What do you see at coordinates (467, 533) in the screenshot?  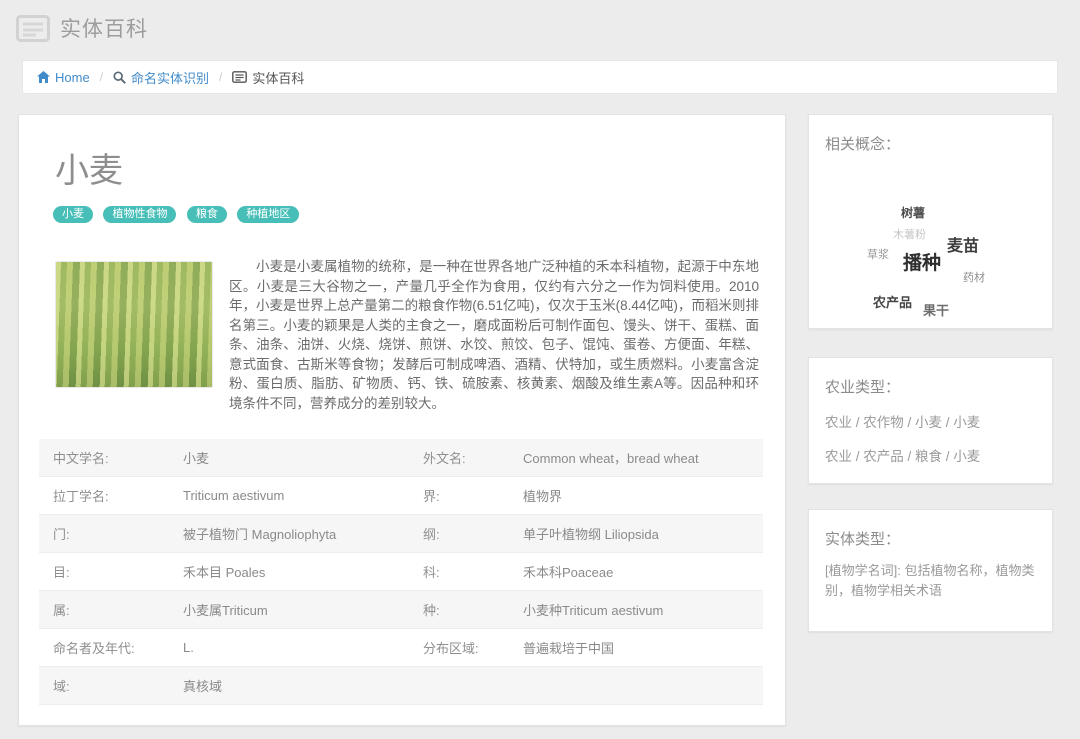 I see `info-label: 纲:` at bounding box center [467, 533].